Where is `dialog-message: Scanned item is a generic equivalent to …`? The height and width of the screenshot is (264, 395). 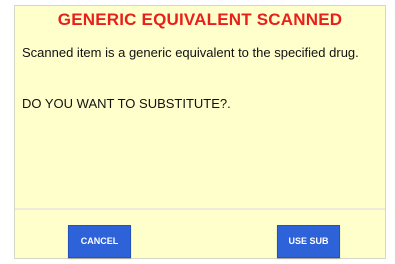
dialog-message: Scanned item is a generic equivalent to … is located at coordinates (190, 52).